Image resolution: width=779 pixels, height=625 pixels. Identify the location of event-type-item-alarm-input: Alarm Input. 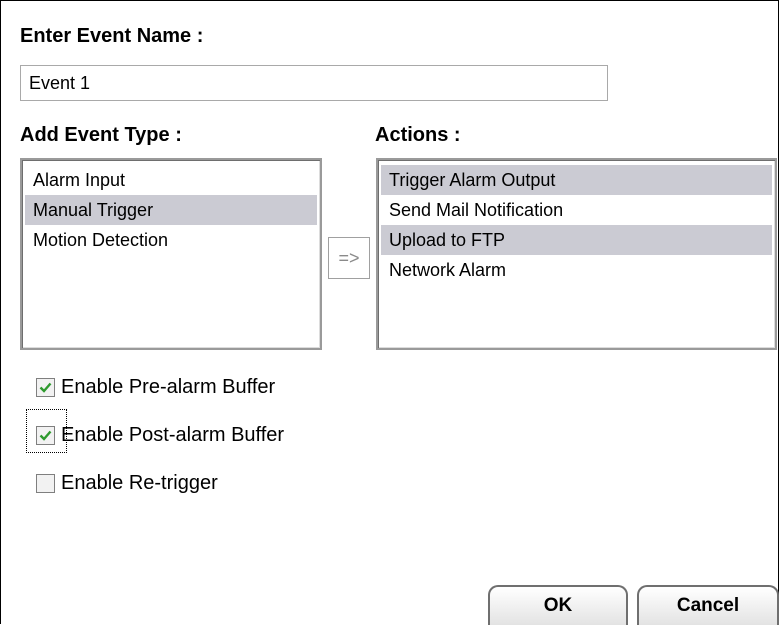
(171, 180).